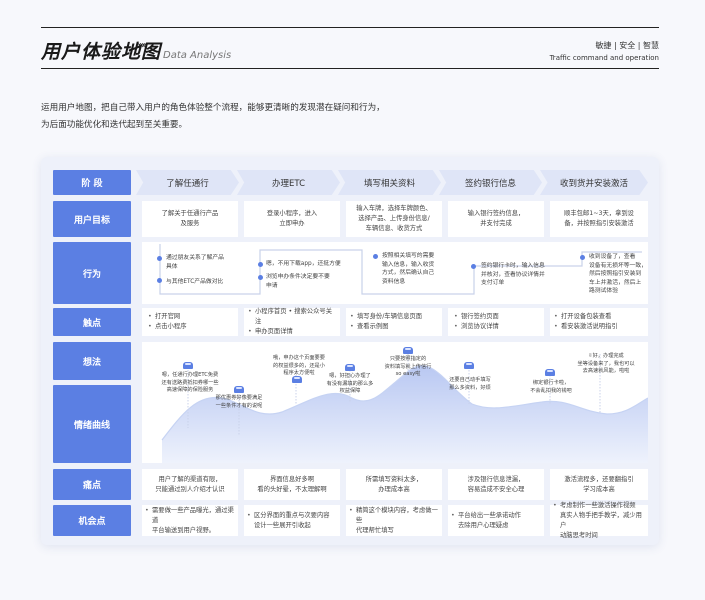 The height and width of the screenshot is (600, 705). Describe the element at coordinates (92, 182) in the screenshot. I see `row-label-stage: 阶 段` at that location.